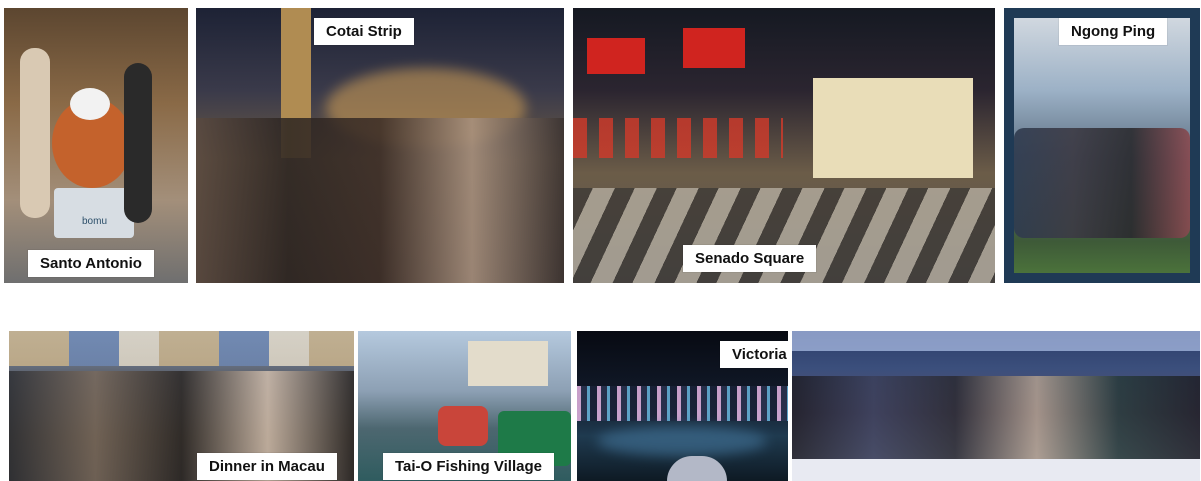 The image size is (1201, 481). Describe the element at coordinates (380, 200) in the screenshot. I see `group-selfie` at that location.